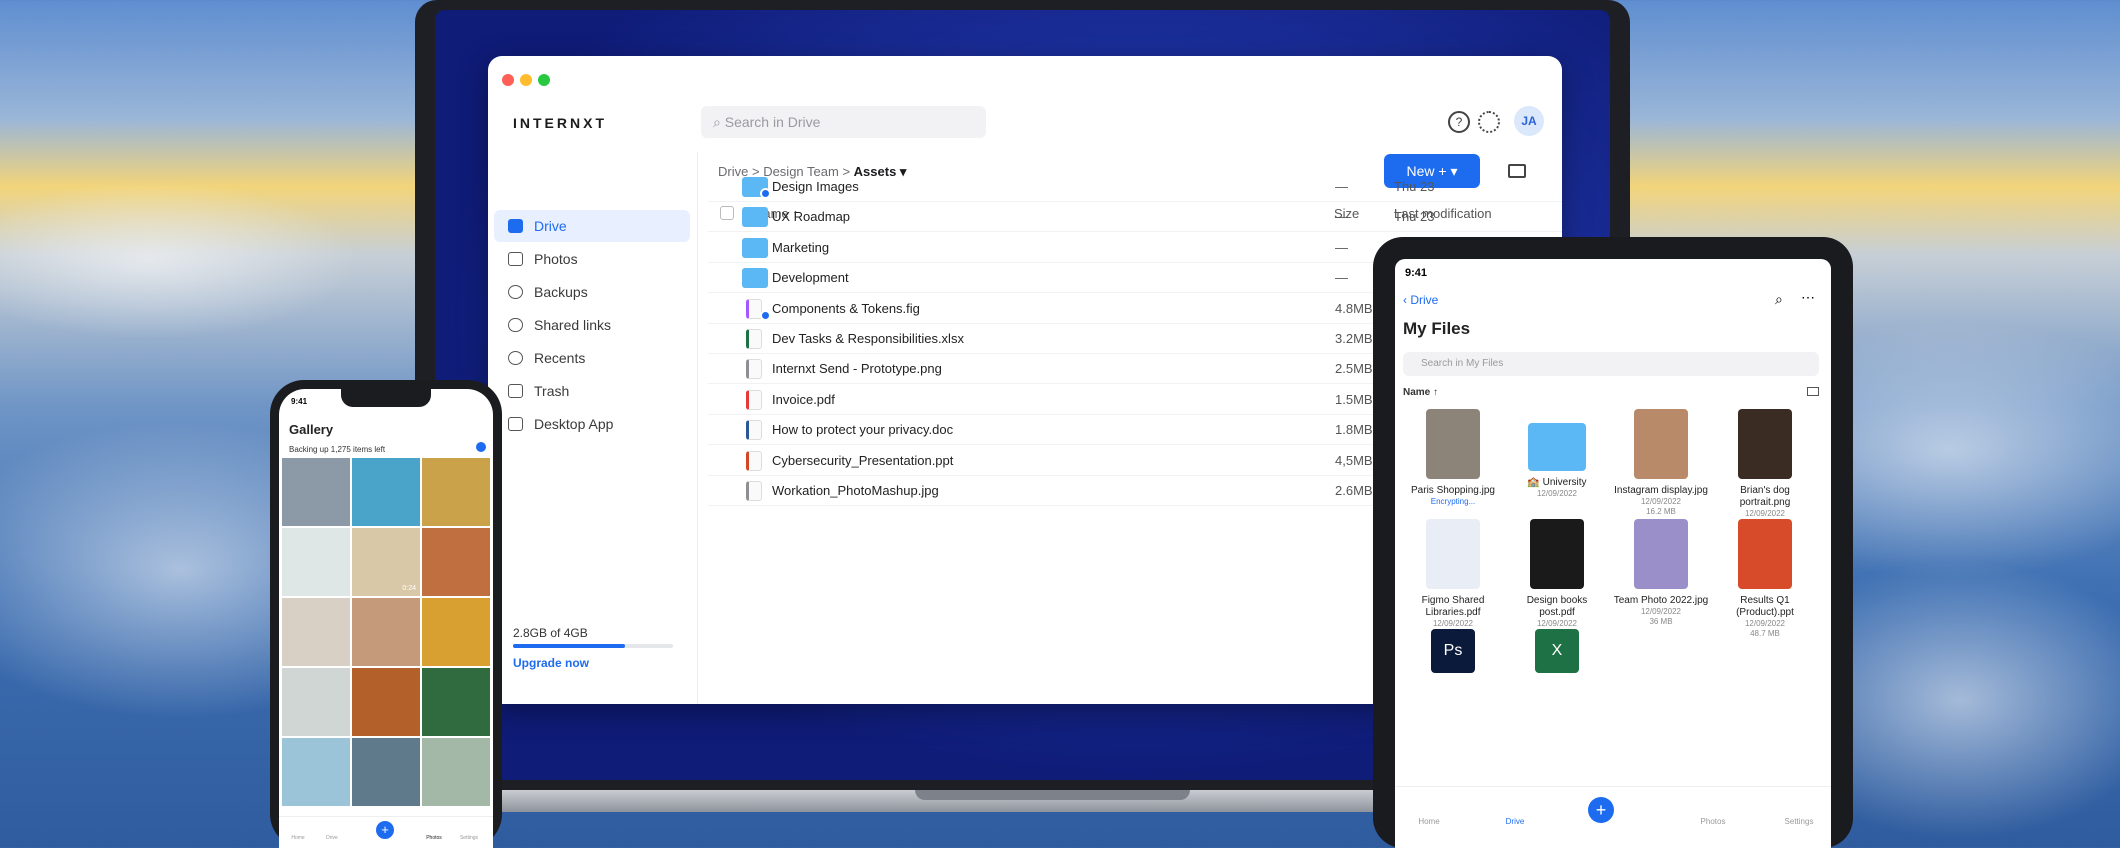  I want to click on file-tile: Team Photo 2022.jpg 12/09/2022 36 MB, so click(1661, 573).